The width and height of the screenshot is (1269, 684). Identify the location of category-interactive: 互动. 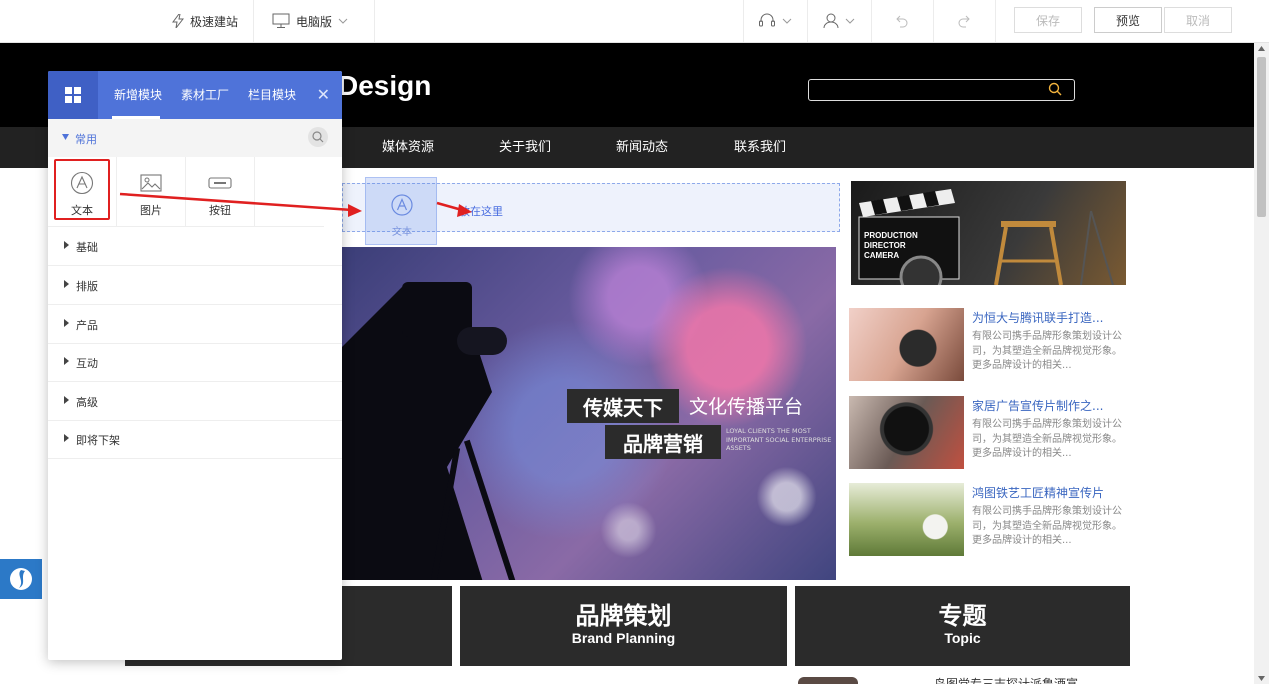
(195, 362).